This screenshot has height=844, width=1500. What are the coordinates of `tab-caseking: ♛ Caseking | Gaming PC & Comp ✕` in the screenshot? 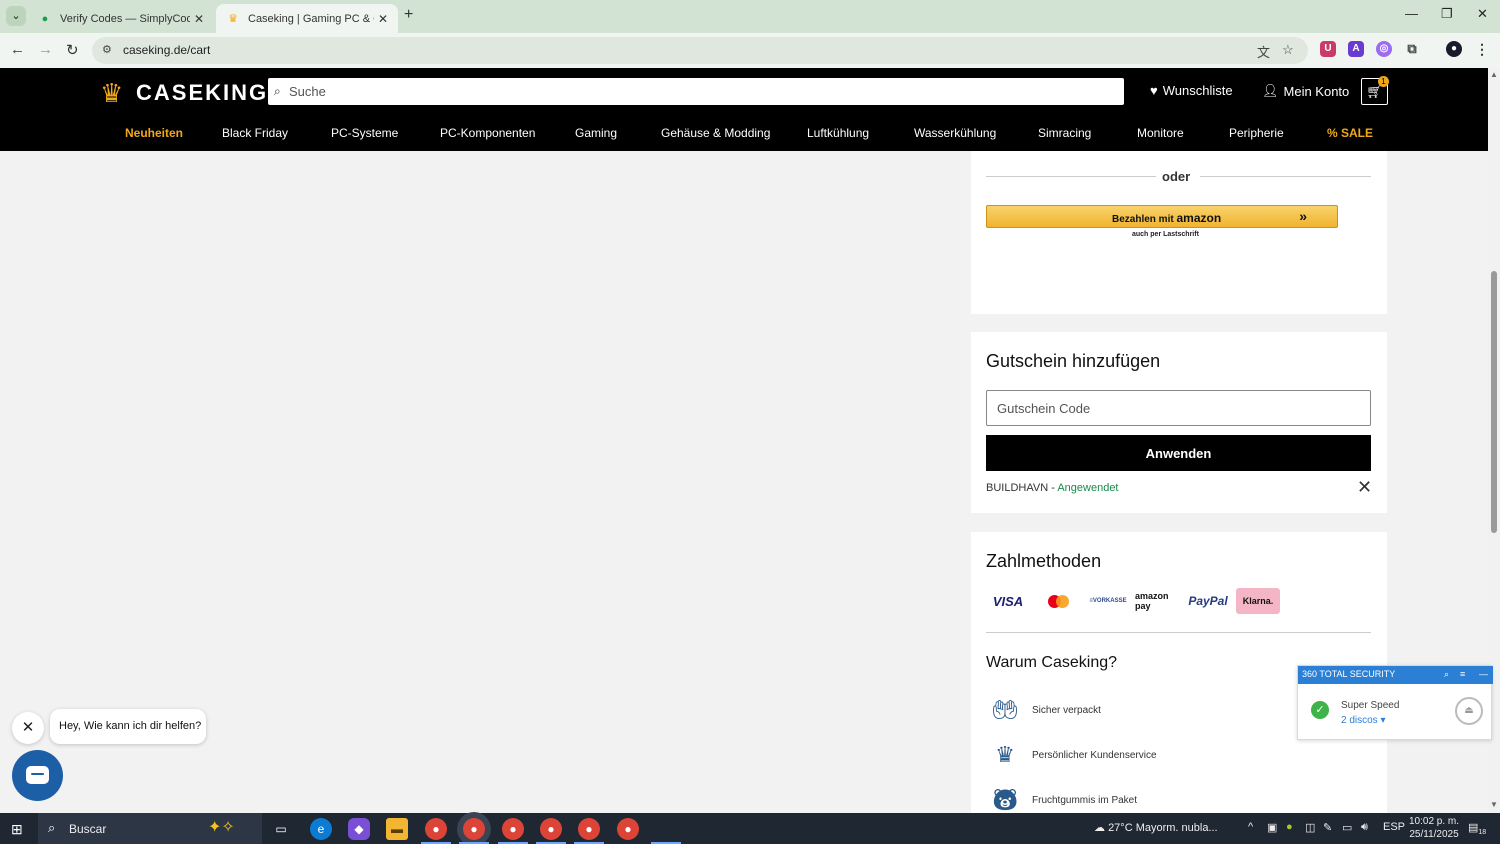 It's located at (307, 18).